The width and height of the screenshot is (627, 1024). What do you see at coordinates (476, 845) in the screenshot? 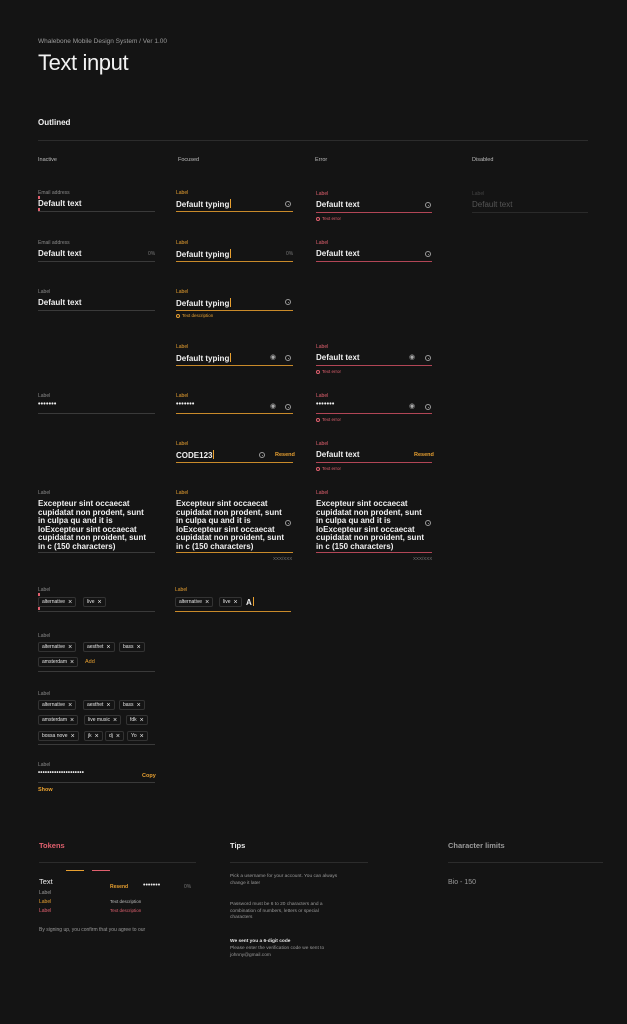
I see `limits-title: Character limits` at bounding box center [476, 845].